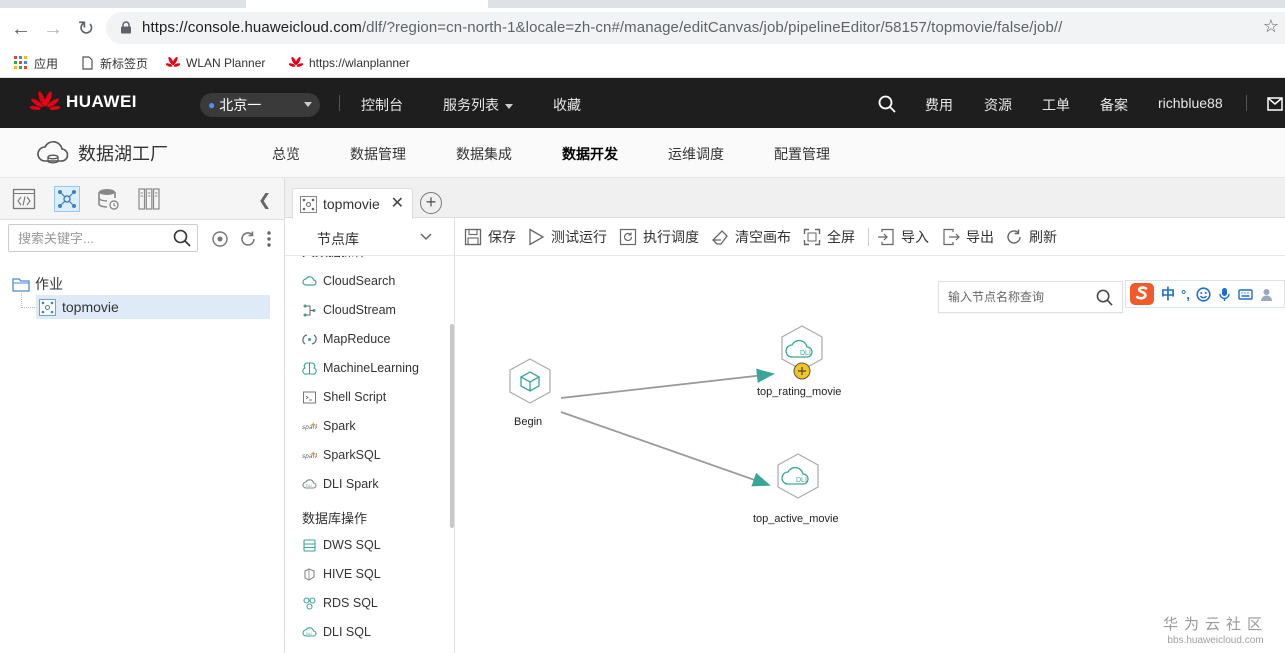 The height and width of the screenshot is (653, 1285). Describe the element at coordinates (1271, 26) in the screenshot. I see `bookmark-star-icon: ☆` at that location.